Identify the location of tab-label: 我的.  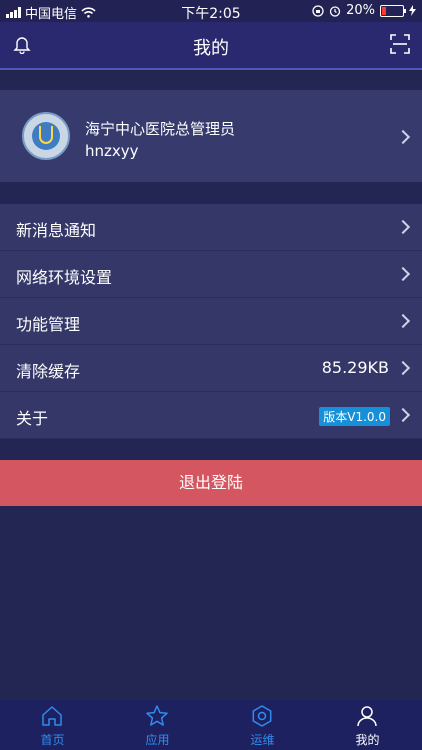
(367, 740).